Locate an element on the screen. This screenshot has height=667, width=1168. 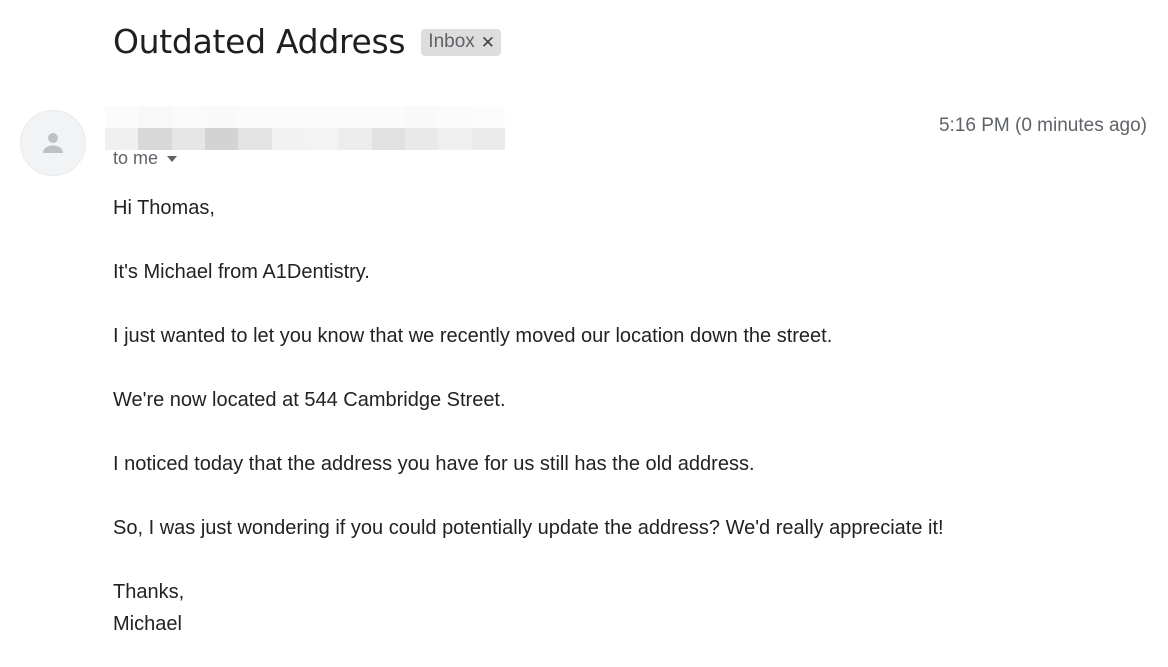
inbox-label-chip: Inbox ✕ is located at coordinates (461, 42).